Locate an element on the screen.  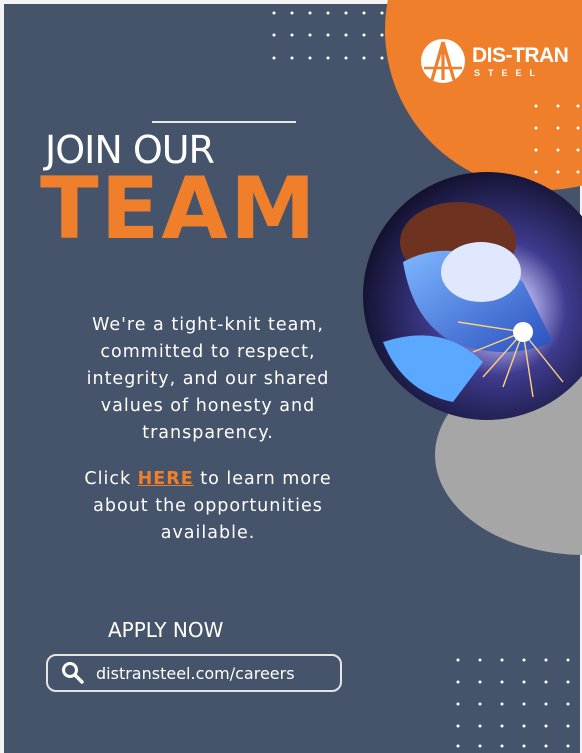
search-icon is located at coordinates (73, 673).